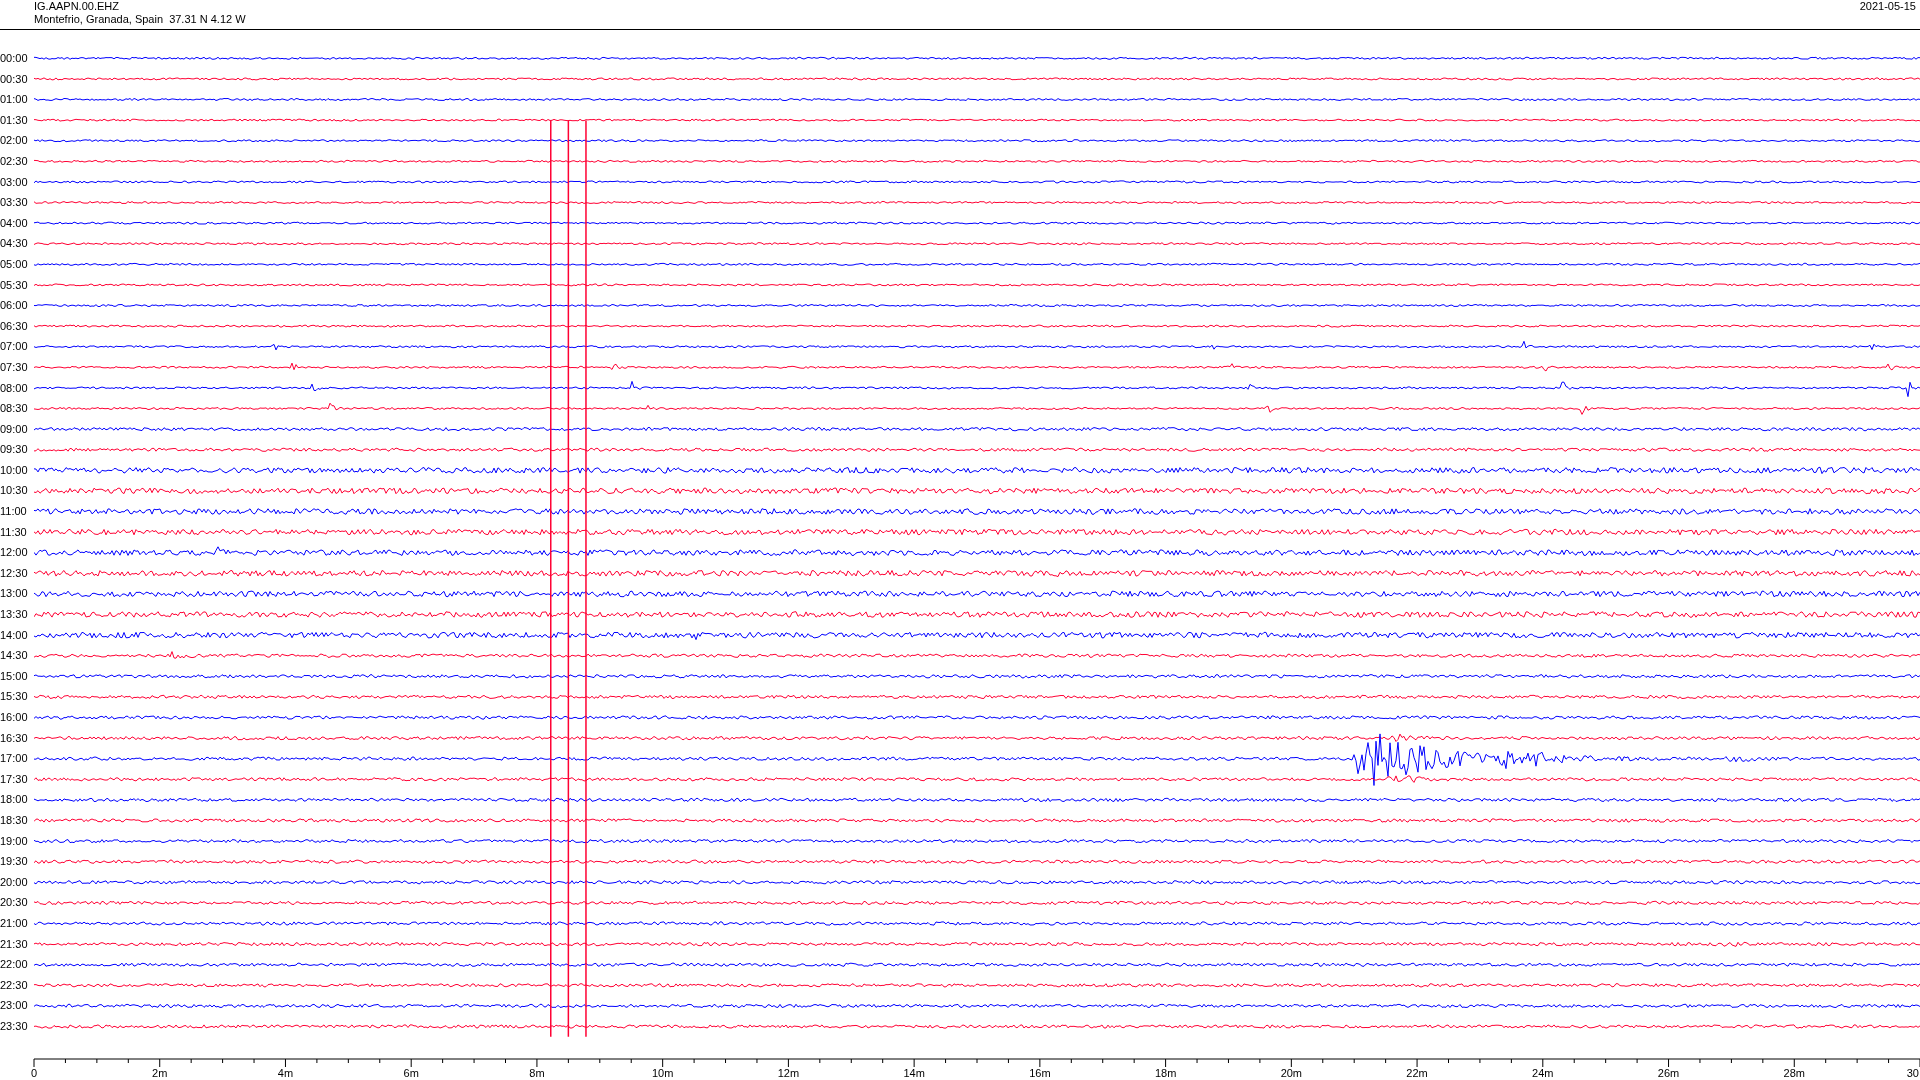 The image size is (1920, 1080). I want to click on hour-label: 02:00, so click(14, 141).